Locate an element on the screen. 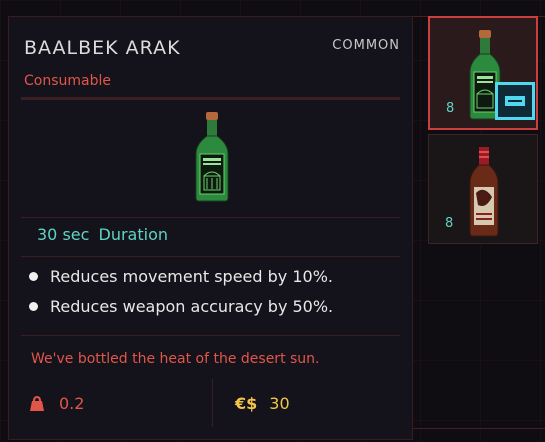 The width and height of the screenshot is (545, 442). effect-item: Reduces weapon accuracy by 50%. is located at coordinates (181, 306).